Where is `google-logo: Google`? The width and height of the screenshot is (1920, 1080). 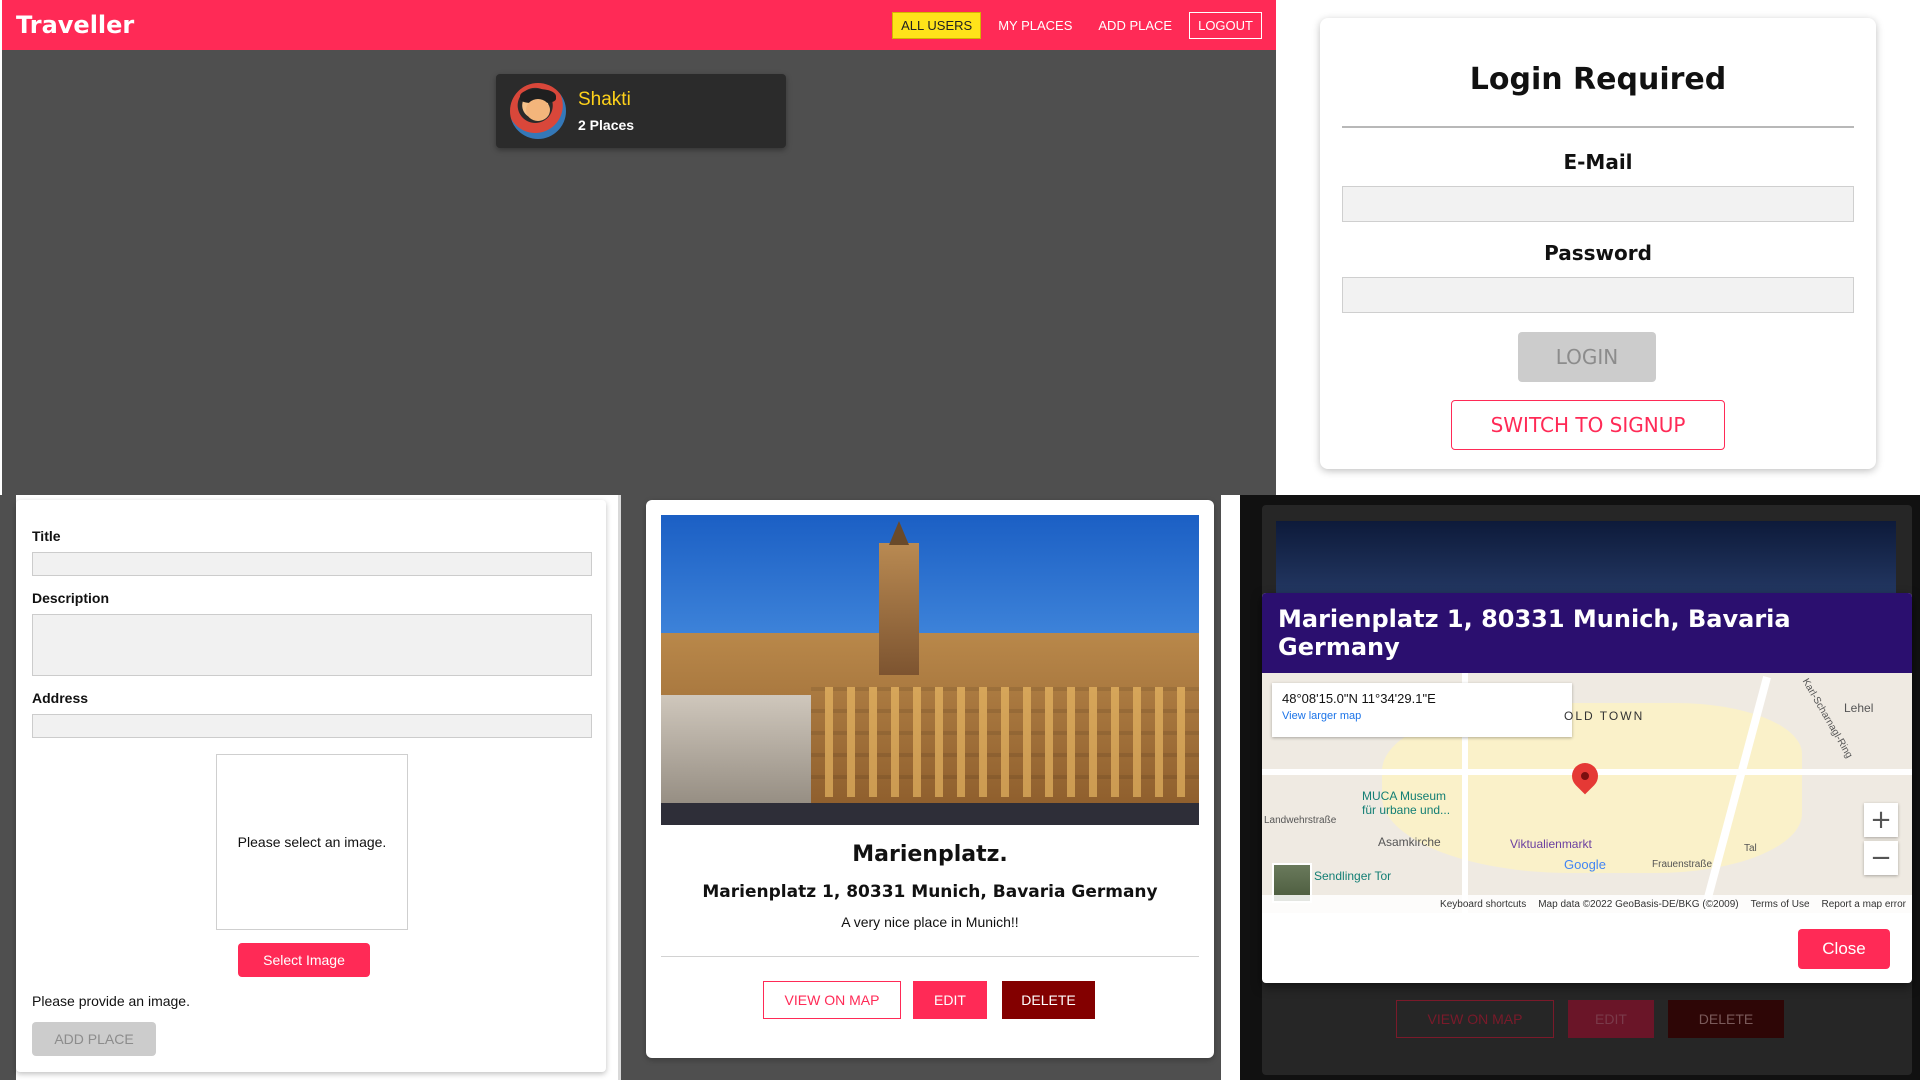 google-logo: Google is located at coordinates (1585, 864).